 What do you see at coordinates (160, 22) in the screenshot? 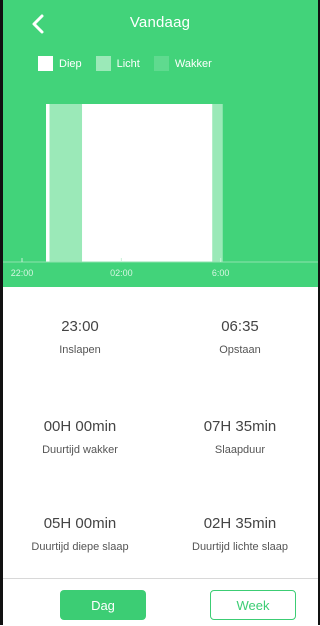
I see `page-title: Vandaag` at bounding box center [160, 22].